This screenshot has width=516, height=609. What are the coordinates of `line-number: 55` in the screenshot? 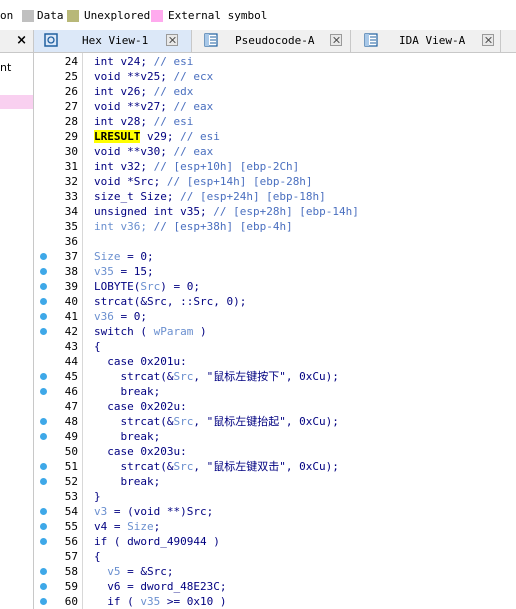 It's located at (71, 526).